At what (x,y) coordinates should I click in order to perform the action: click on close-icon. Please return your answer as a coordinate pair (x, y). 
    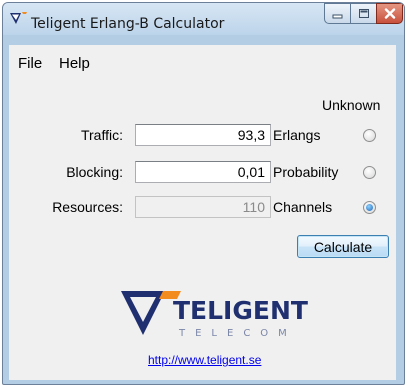
    Looking at the image, I should click on (389, 13).